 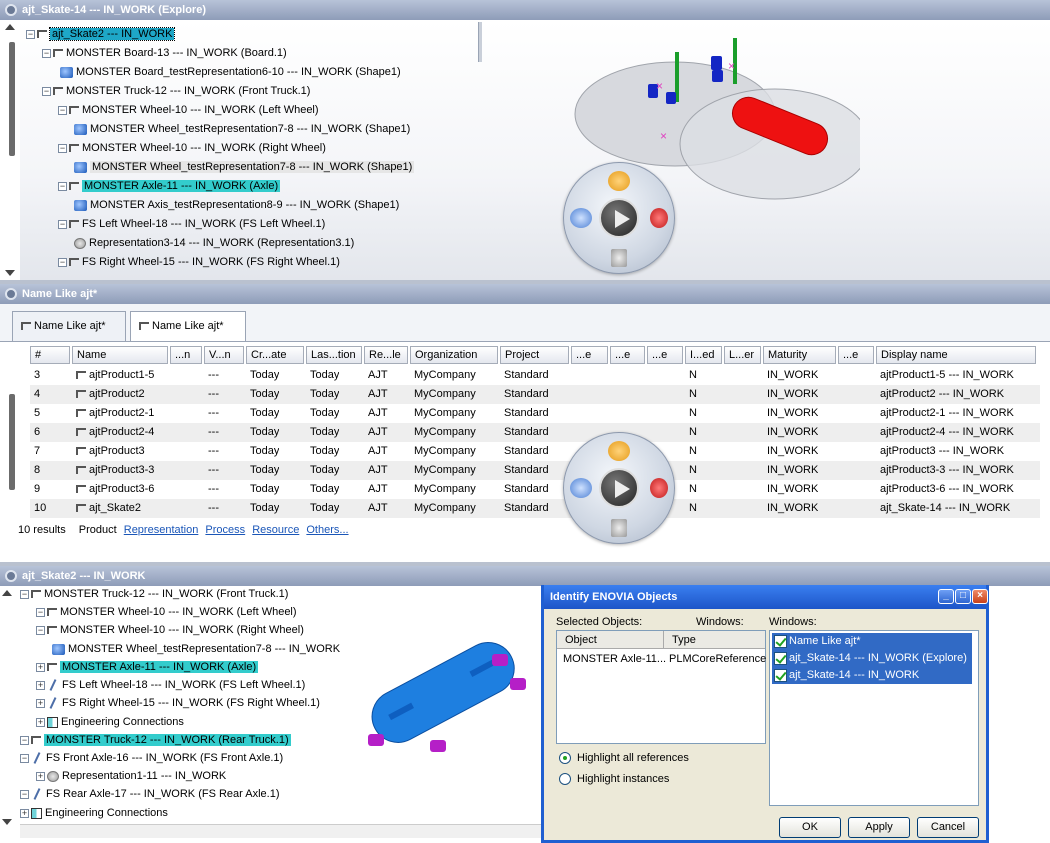 What do you see at coordinates (164, 53) in the screenshot?
I see `tree-node: − MONSTER Board-13 --- IN_WORK (Board.1)` at bounding box center [164, 53].